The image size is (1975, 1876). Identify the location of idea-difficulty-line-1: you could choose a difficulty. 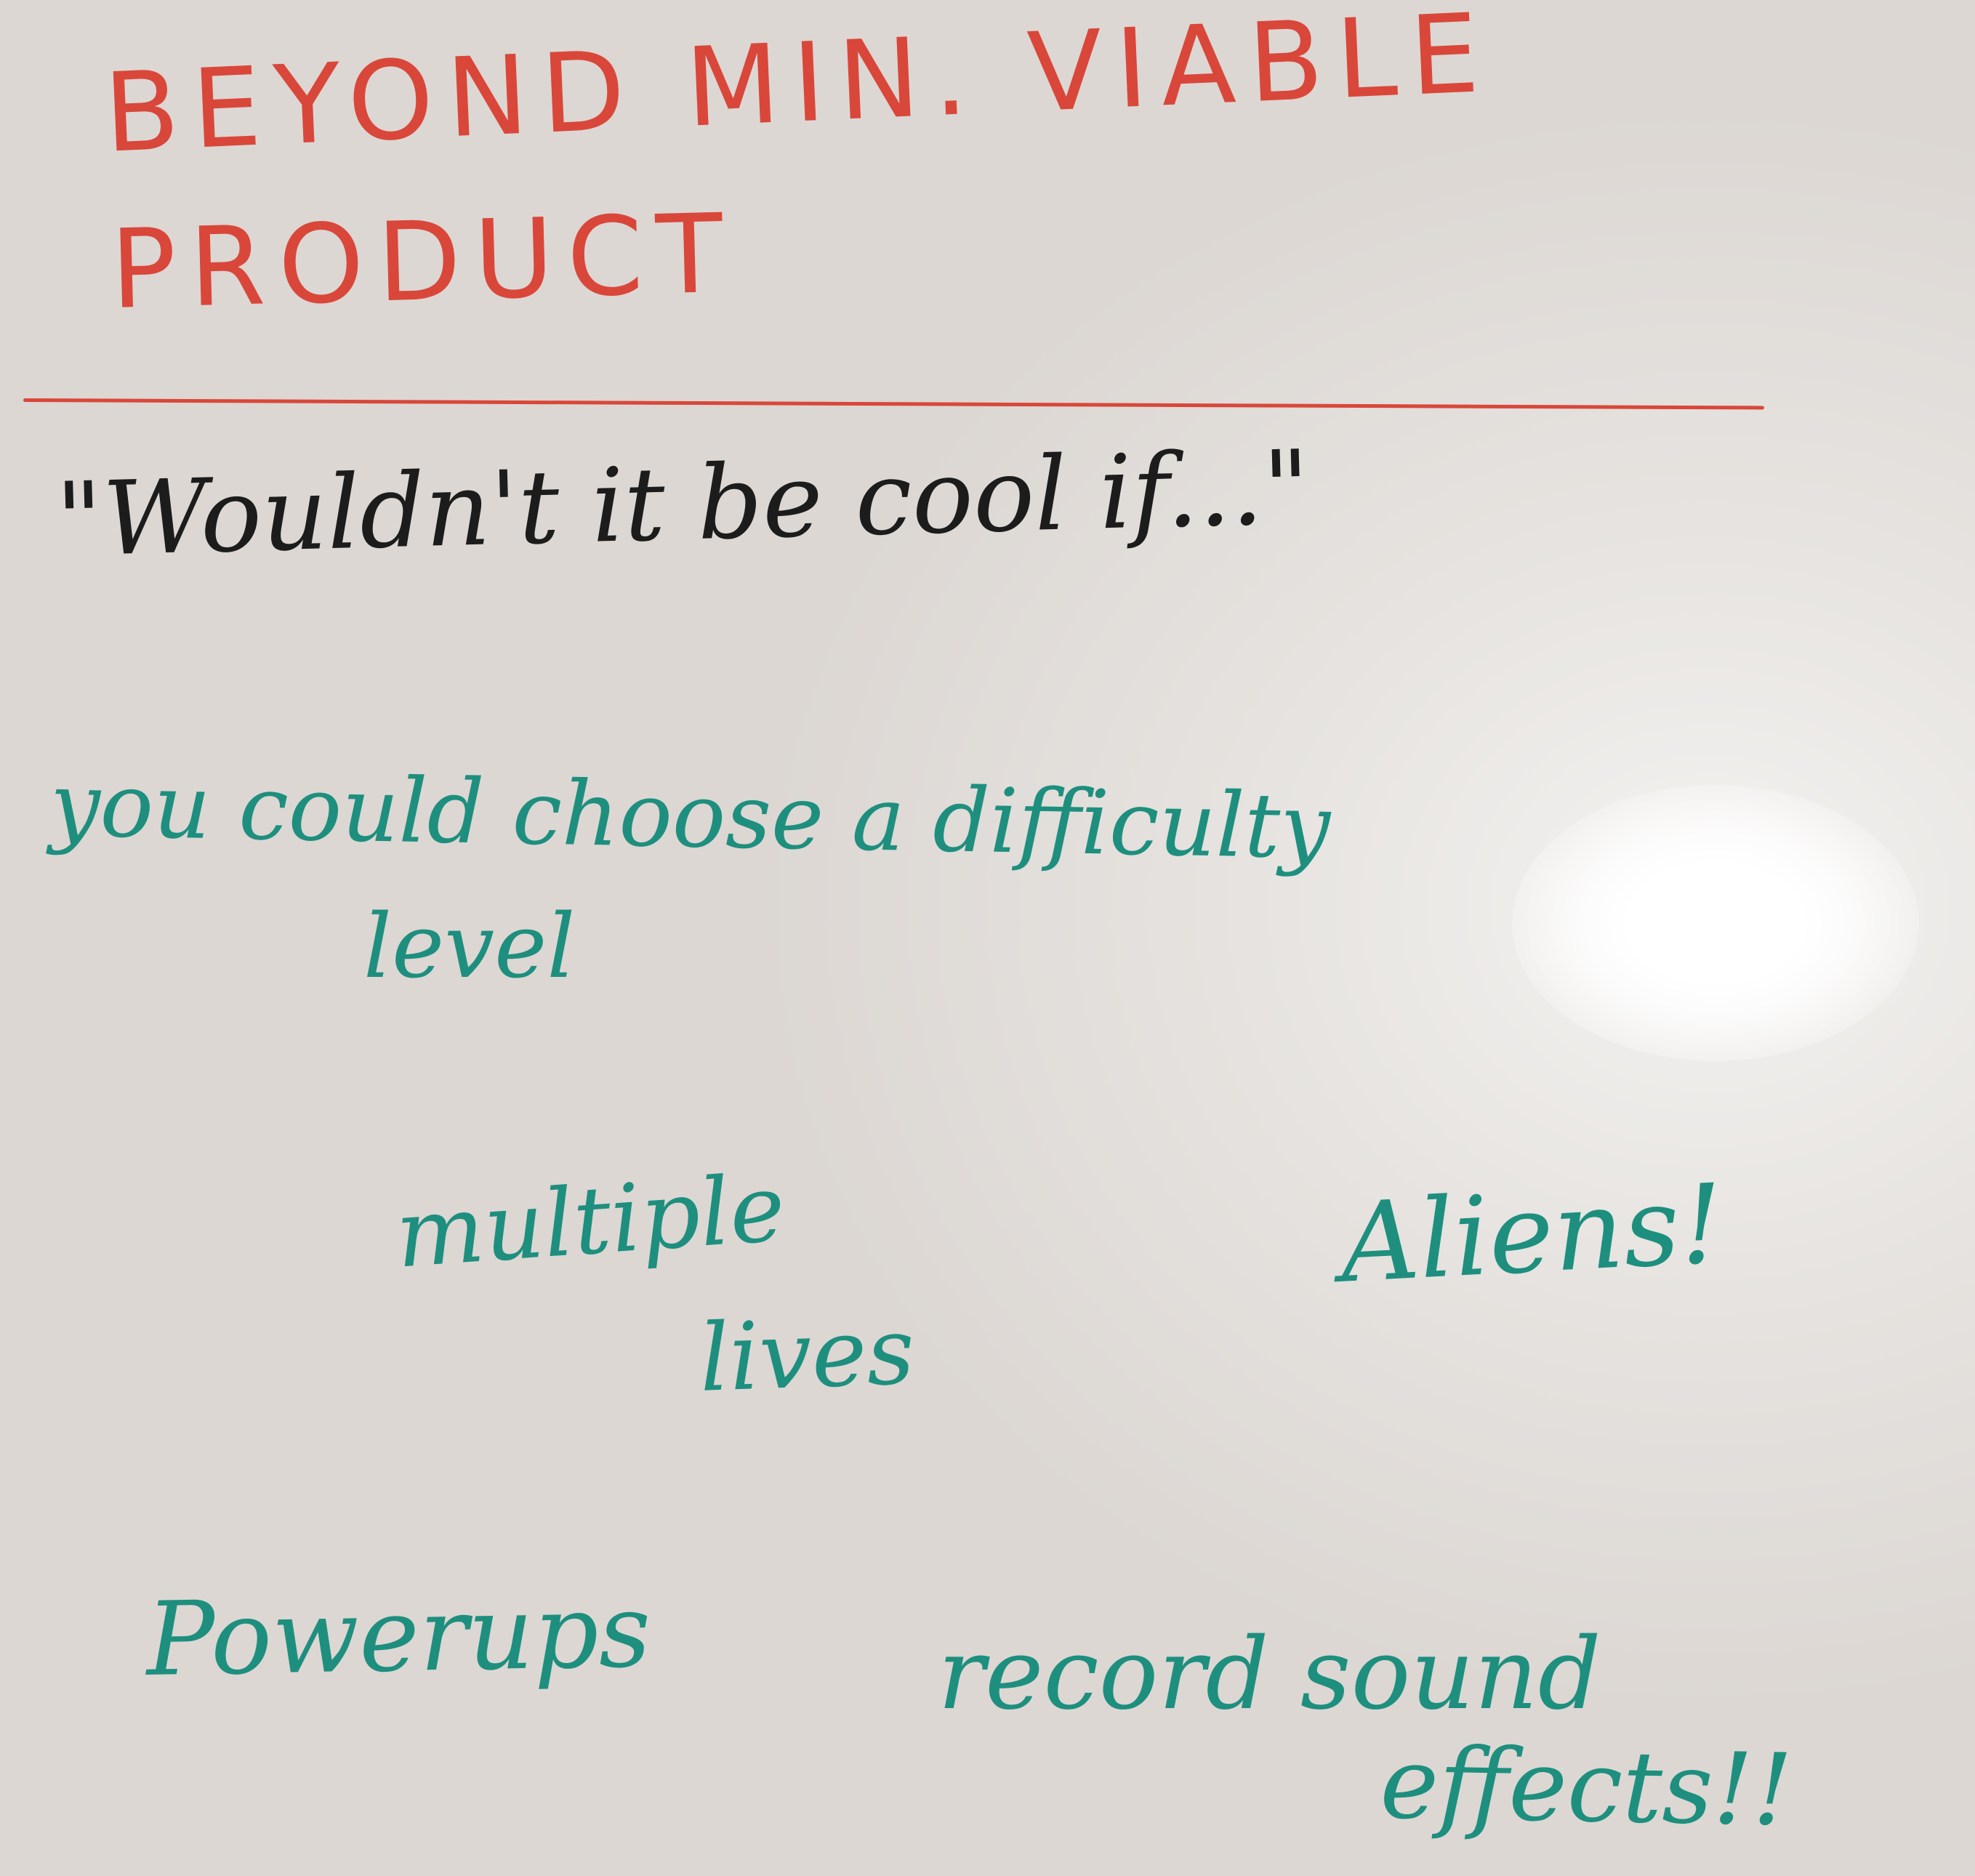
(690, 816).